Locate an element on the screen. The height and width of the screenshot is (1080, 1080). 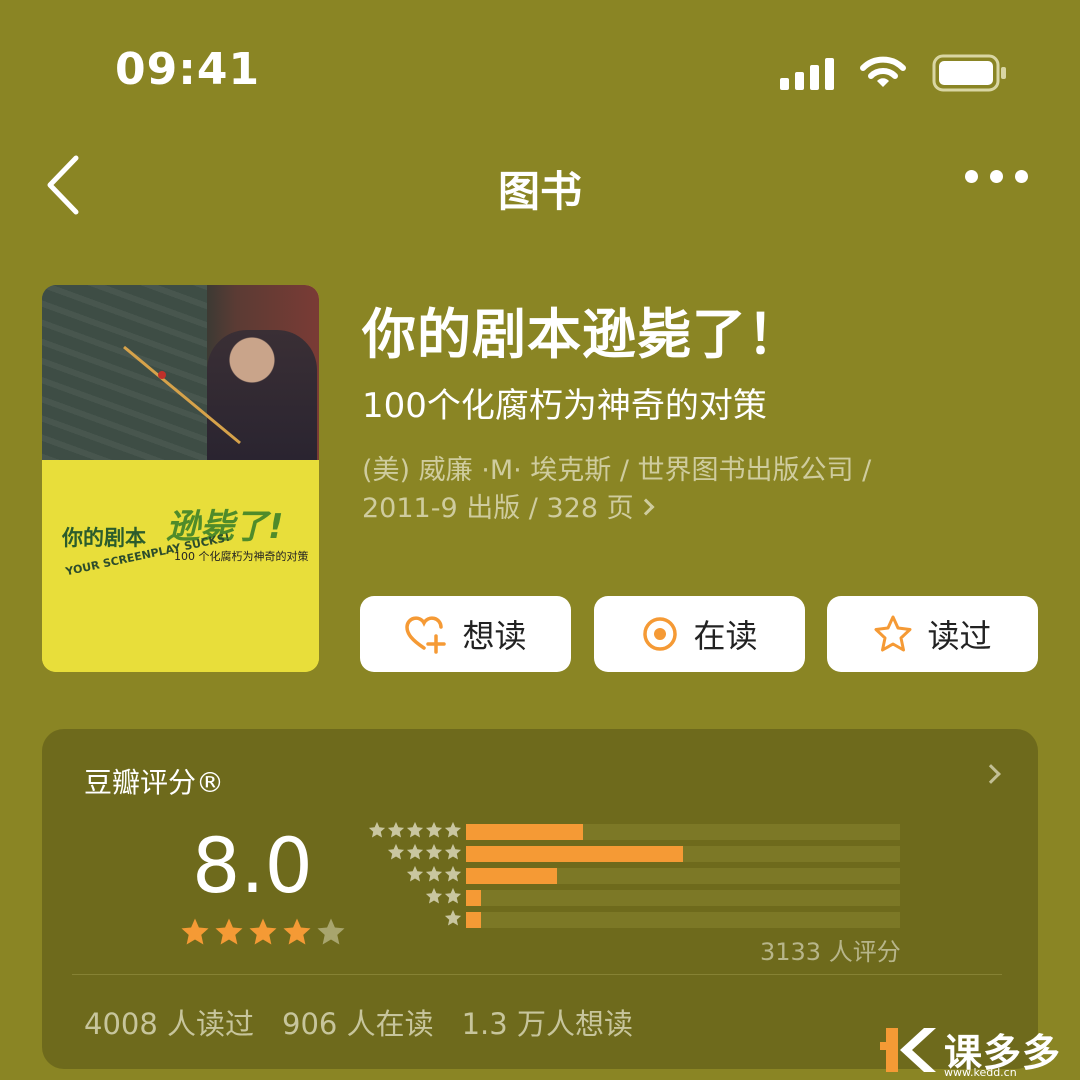
wifi-icon is located at coordinates (883, 73).